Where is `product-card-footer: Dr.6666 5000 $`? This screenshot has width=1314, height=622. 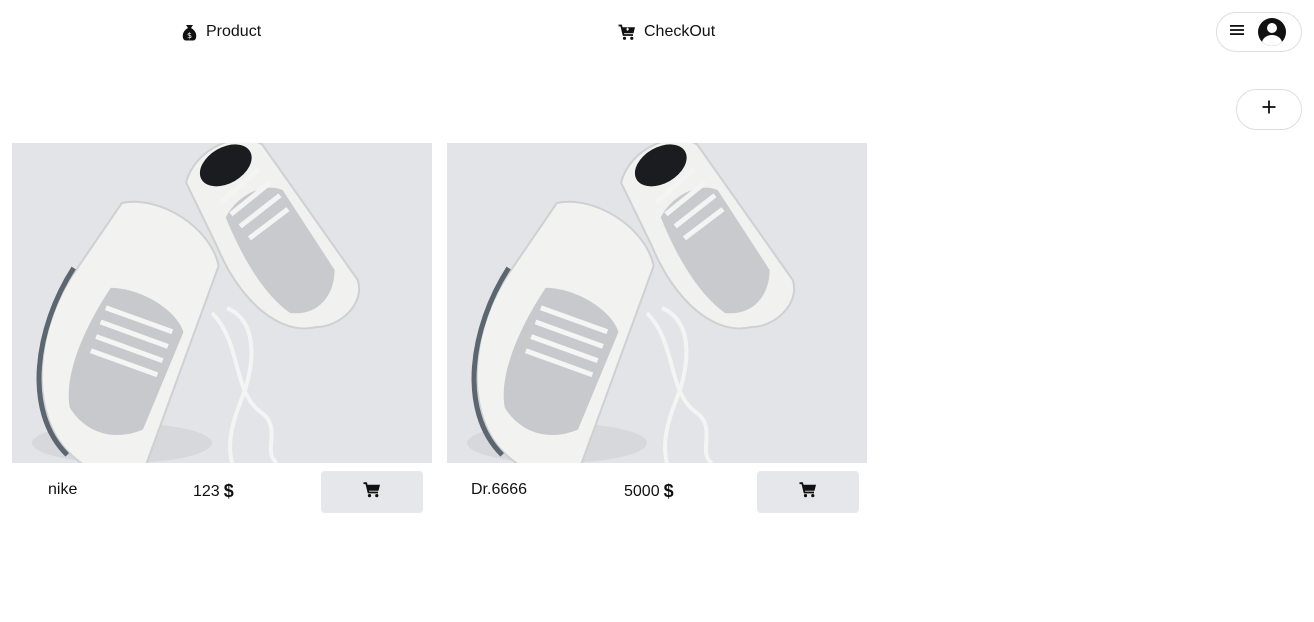
product-card-footer: Dr.6666 5000 $ is located at coordinates (657, 493).